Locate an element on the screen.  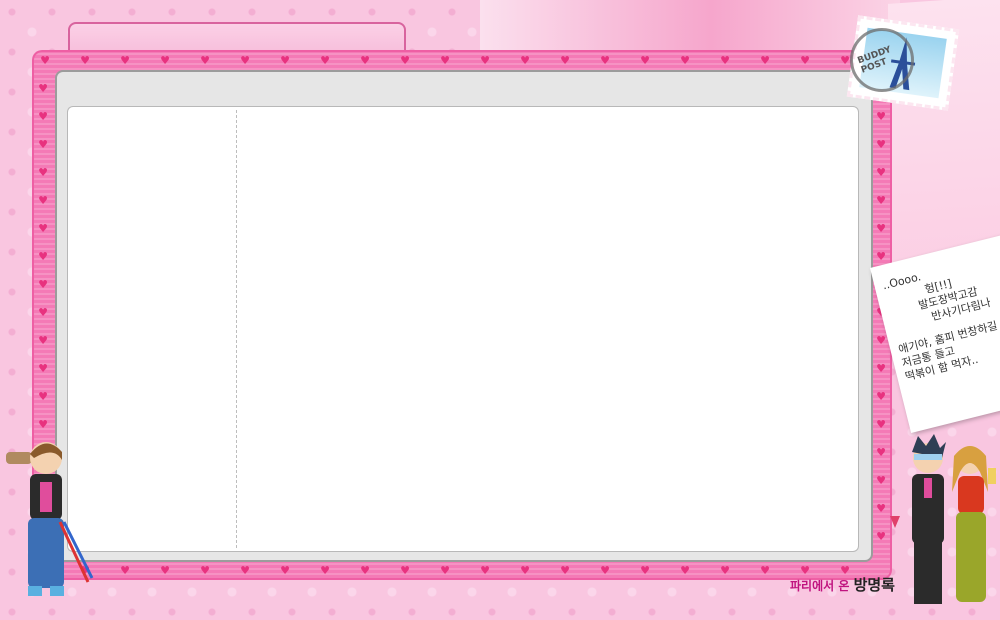
window-header is located at coordinates (464, 89).